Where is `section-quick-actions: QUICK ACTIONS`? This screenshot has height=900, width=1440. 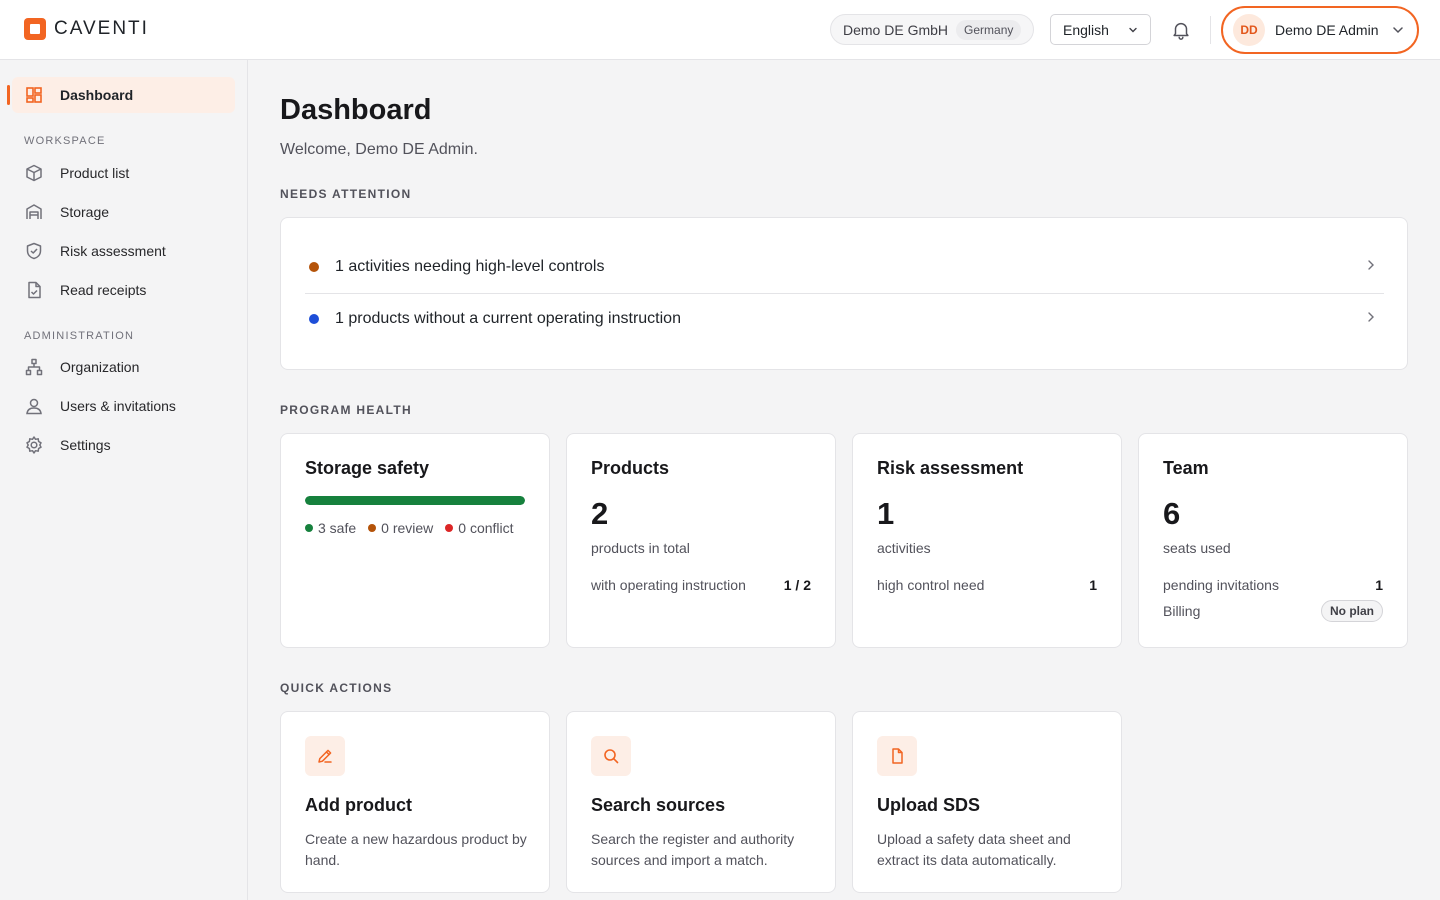
section-quick-actions: QUICK ACTIONS is located at coordinates (336, 688).